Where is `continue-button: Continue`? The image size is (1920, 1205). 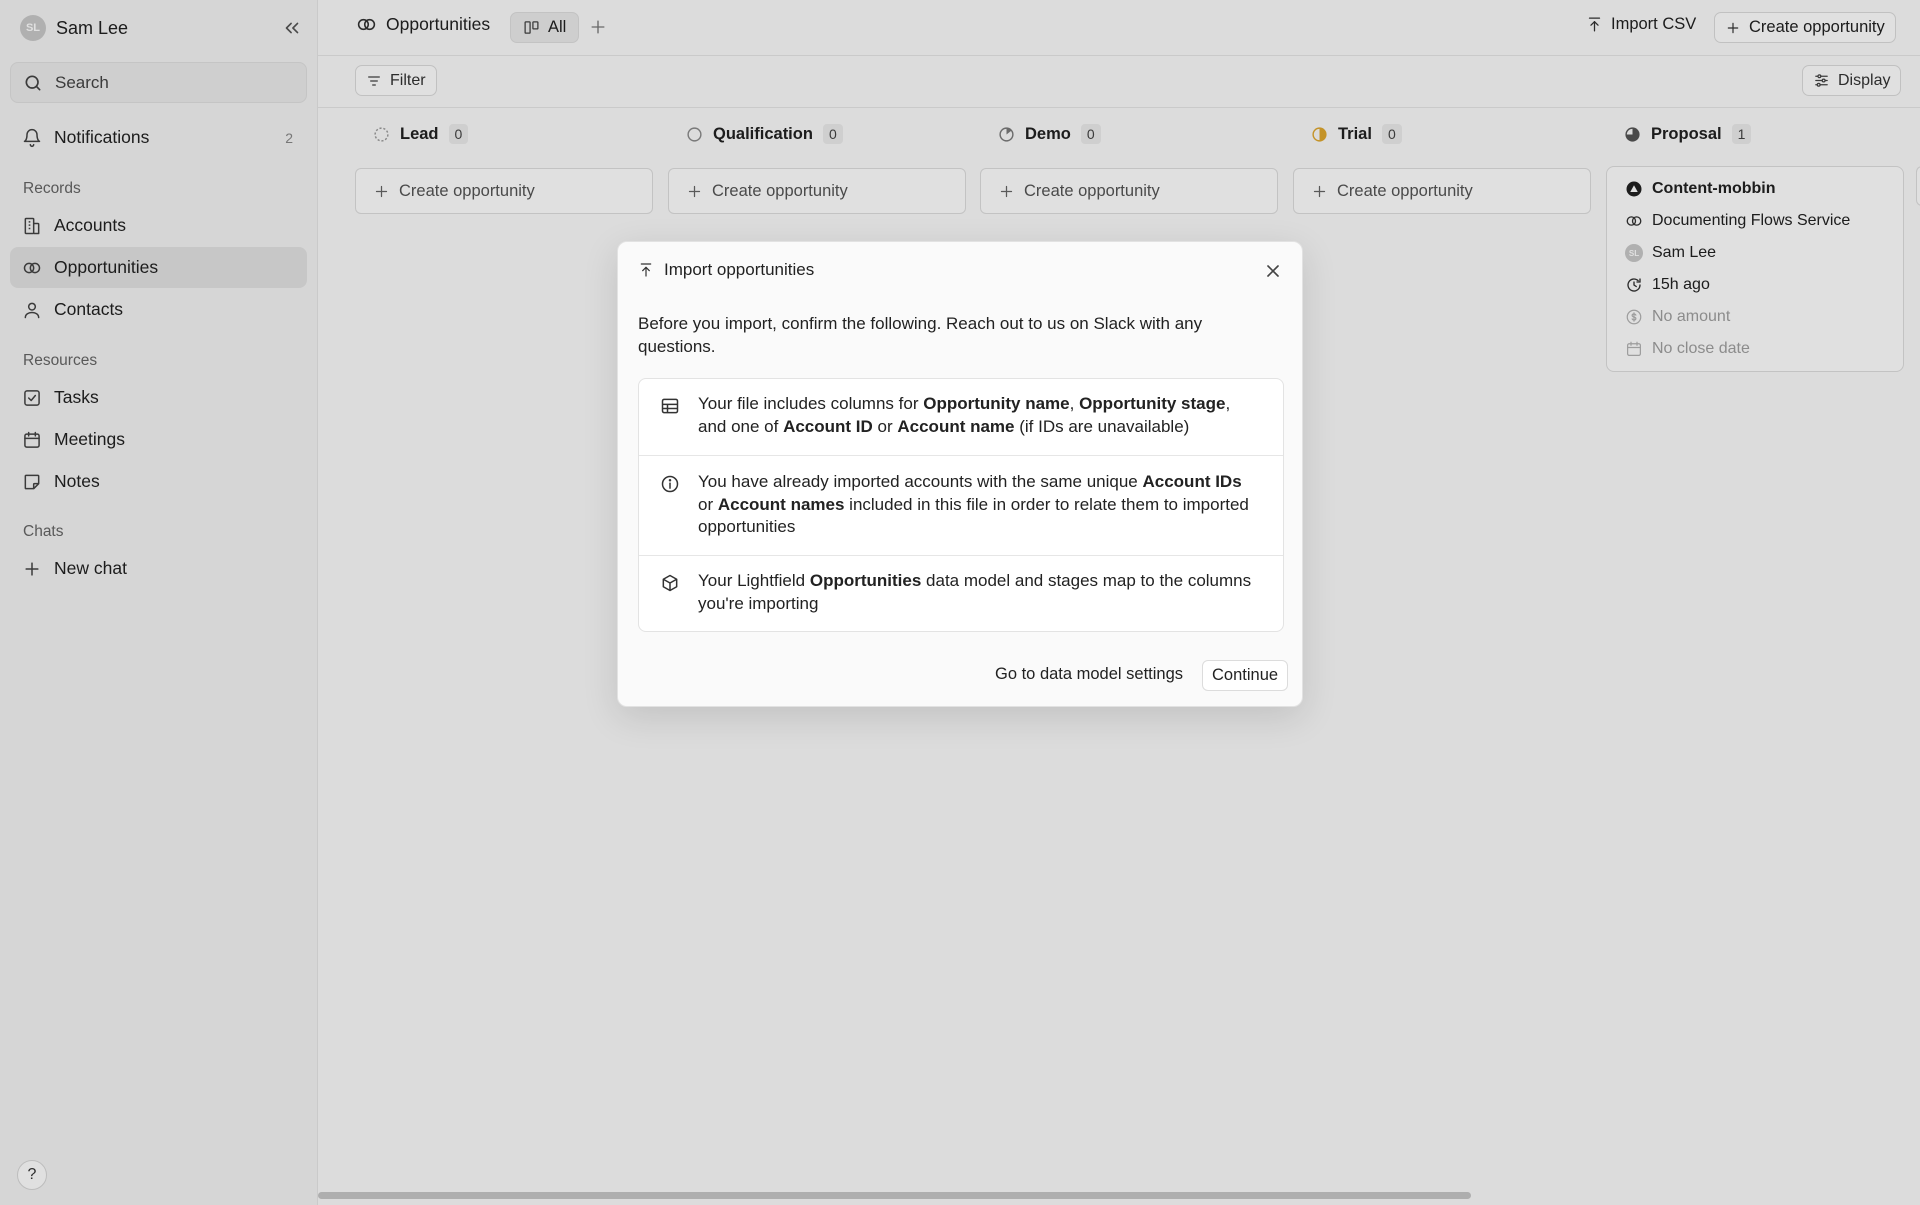
continue-button: Continue is located at coordinates (1245, 675).